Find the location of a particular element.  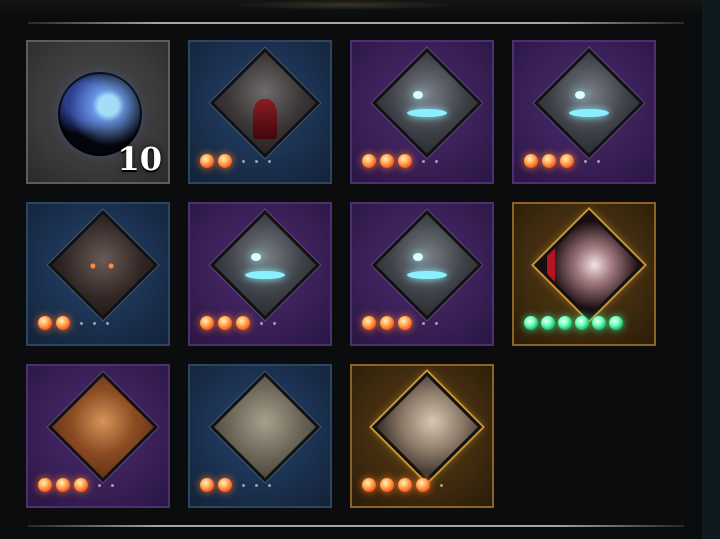

noble-man-portrait is located at coordinates (427, 427).